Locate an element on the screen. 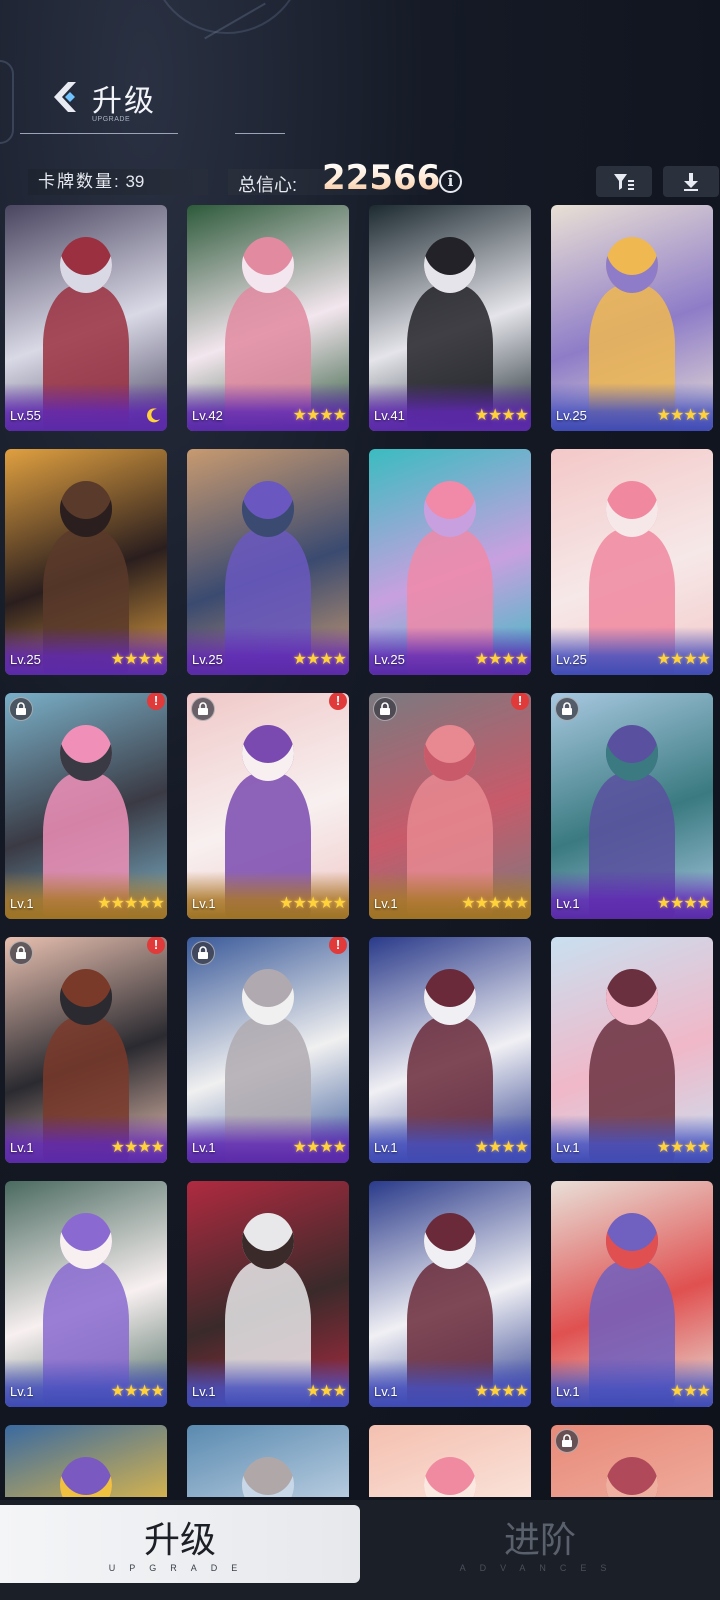 This screenshot has width=720, height=1600. download-button is located at coordinates (691, 181).